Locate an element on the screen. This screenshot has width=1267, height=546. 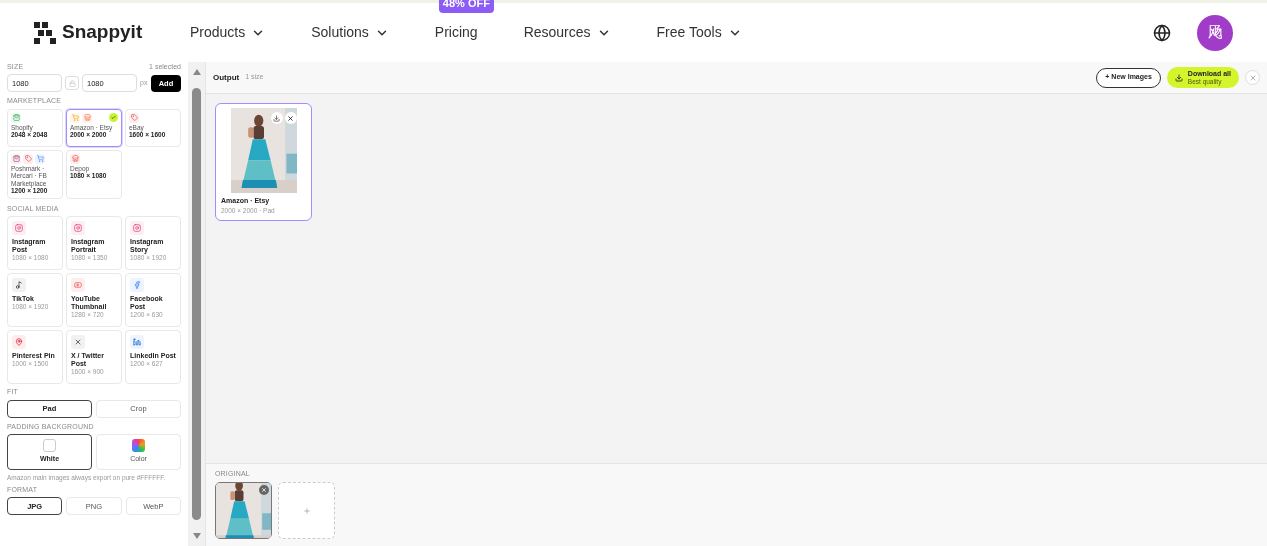
add-image-button is located at coordinates (306, 511).